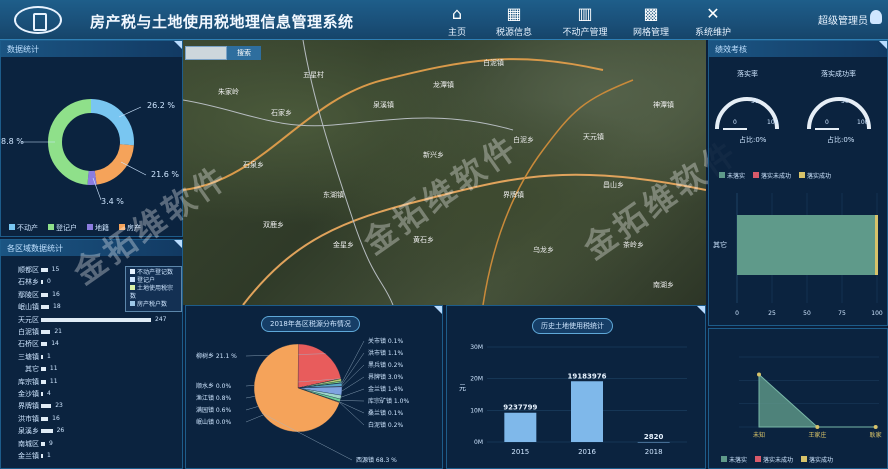  What do you see at coordinates (876, 17) in the screenshot?
I see `user-icon` at bounding box center [876, 17].